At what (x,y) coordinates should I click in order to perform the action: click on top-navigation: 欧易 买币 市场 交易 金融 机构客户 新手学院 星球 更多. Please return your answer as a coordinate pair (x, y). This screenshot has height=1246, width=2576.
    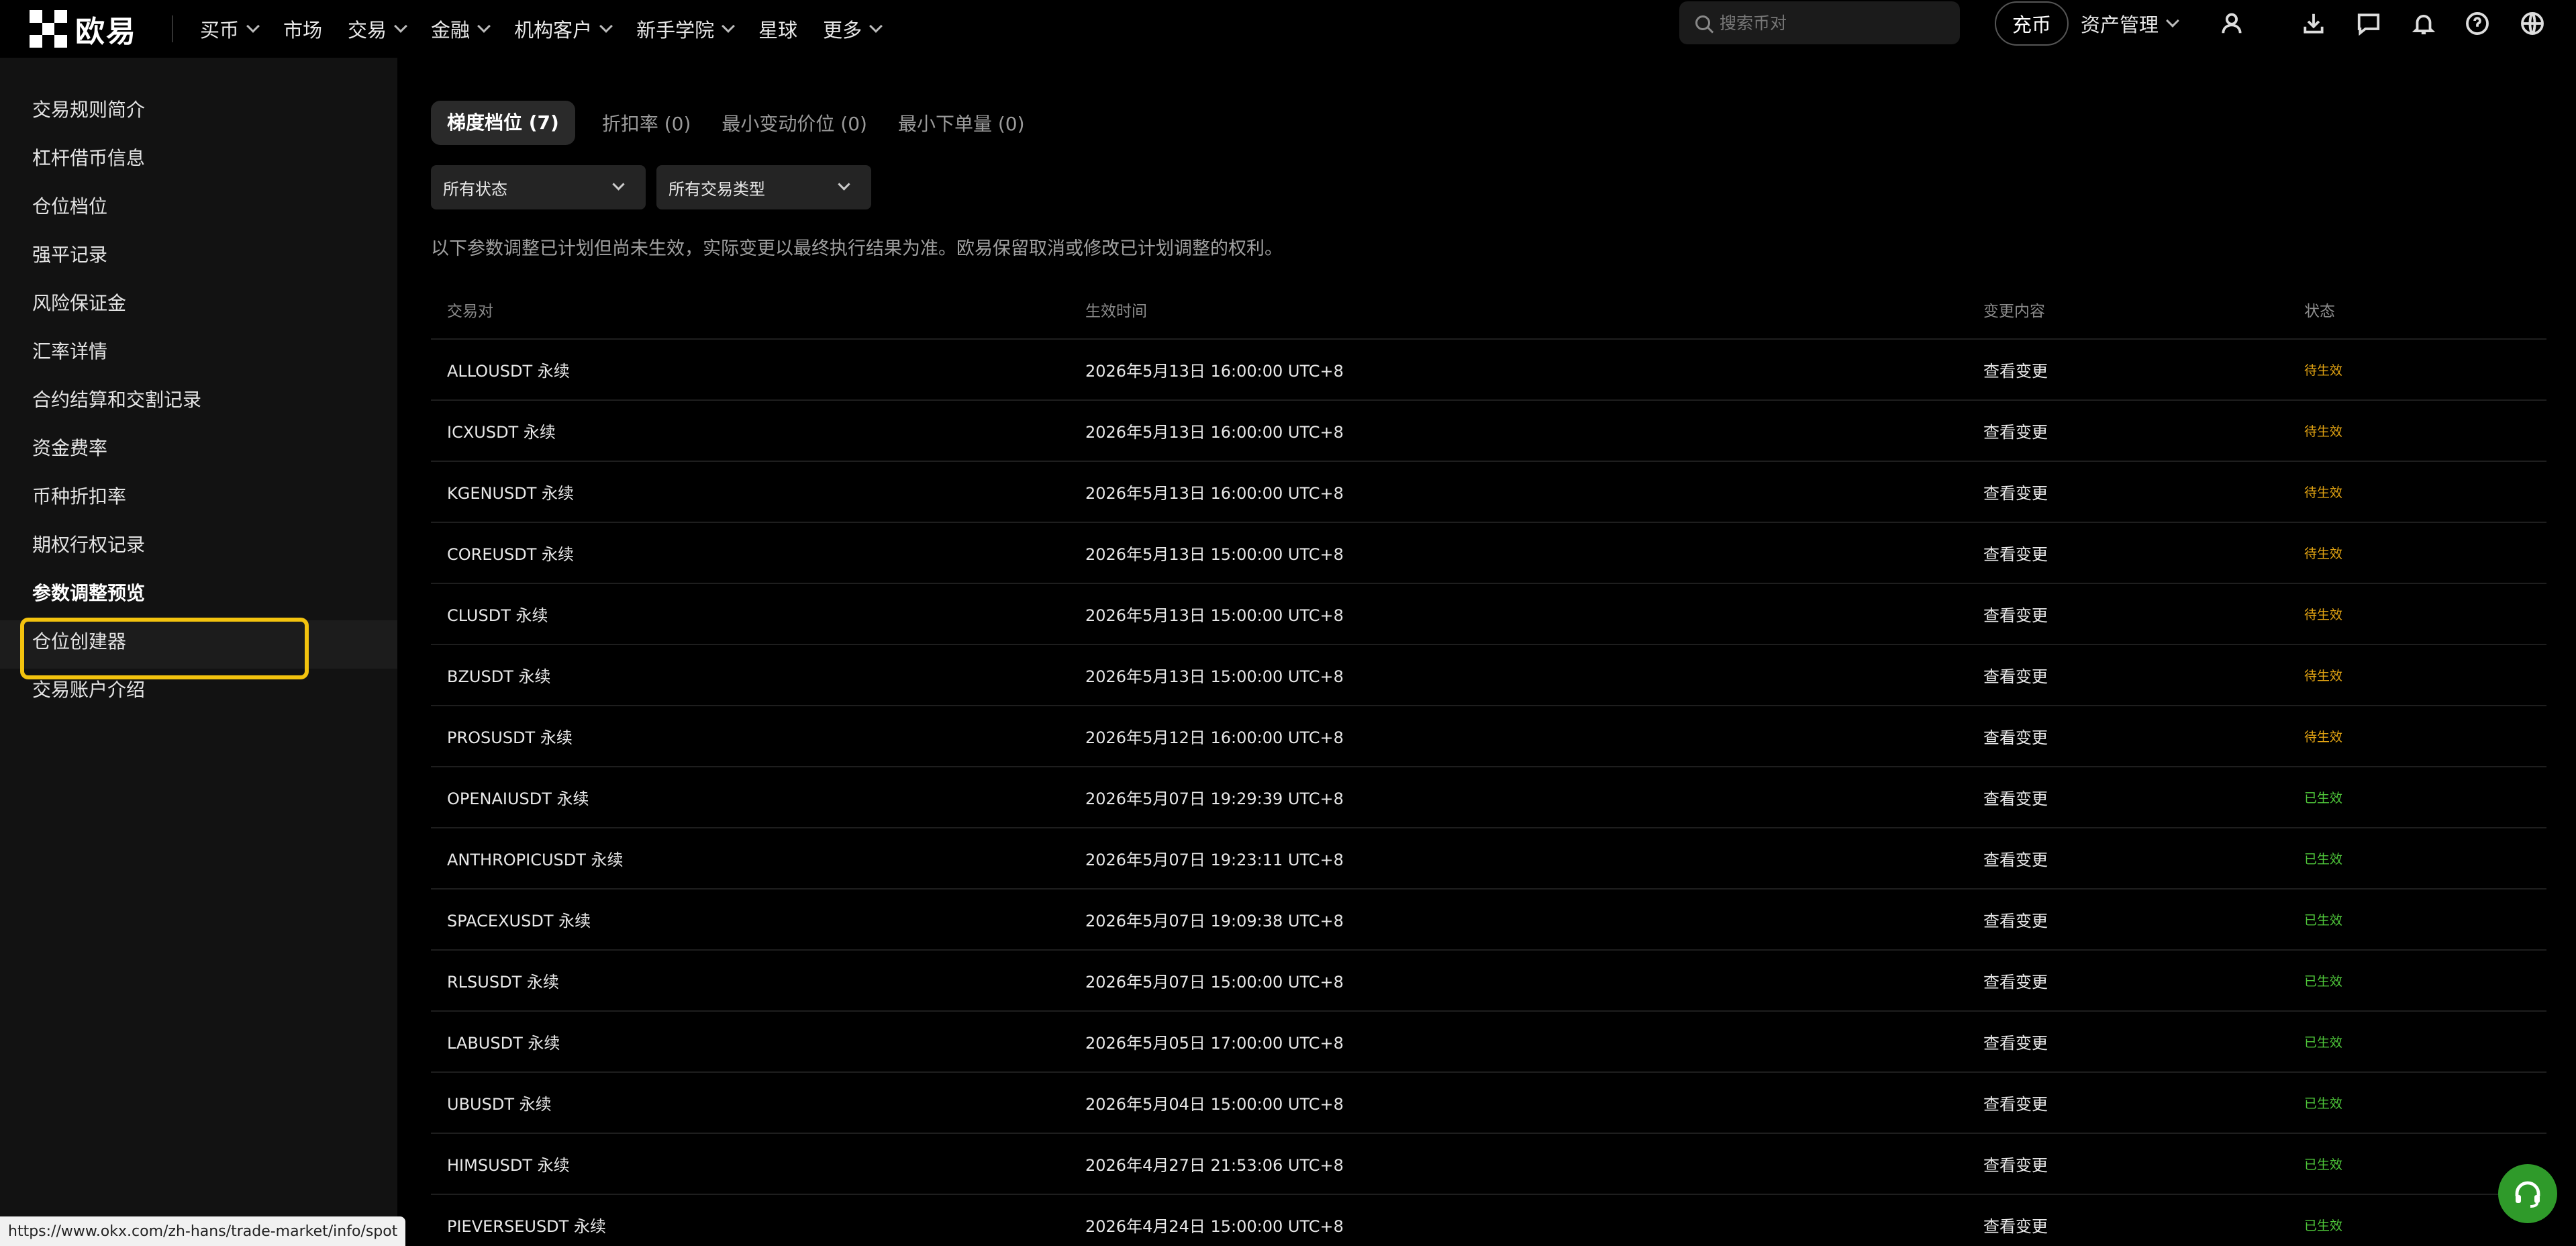
    Looking at the image, I should click on (1288, 29).